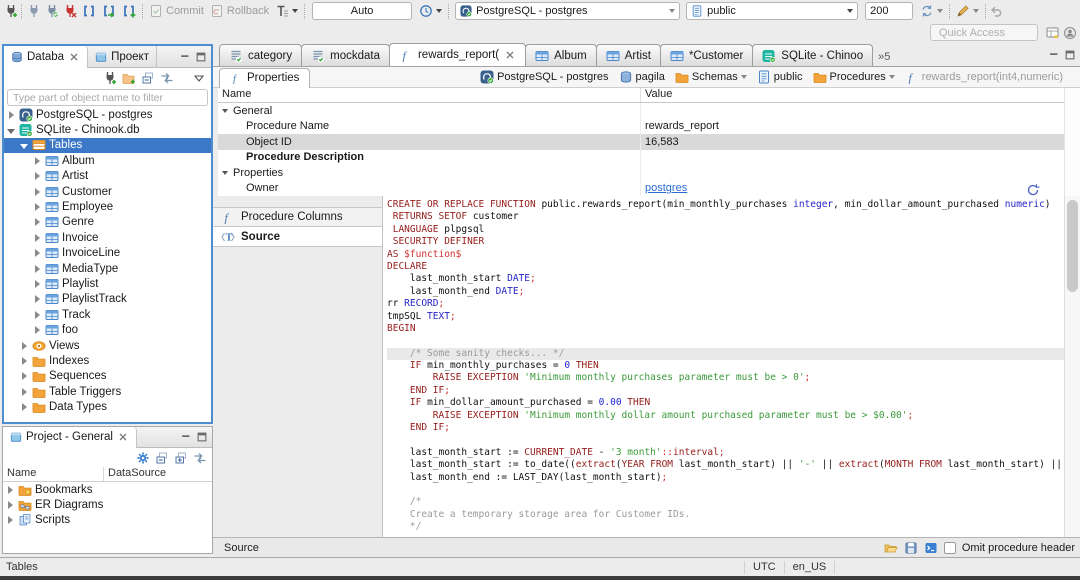 The width and height of the screenshot is (1080, 580). What do you see at coordinates (107, 268) in the screenshot?
I see `tree-item-mediatype: MediaType` at bounding box center [107, 268].